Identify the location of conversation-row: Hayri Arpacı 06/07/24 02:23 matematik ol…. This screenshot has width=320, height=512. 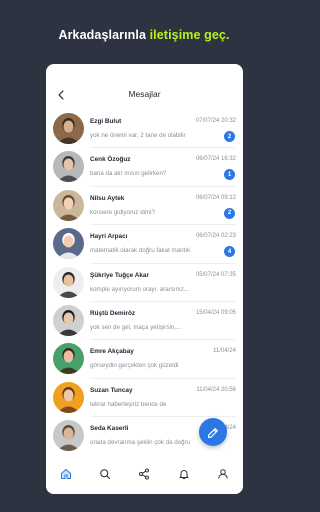
(144, 244).